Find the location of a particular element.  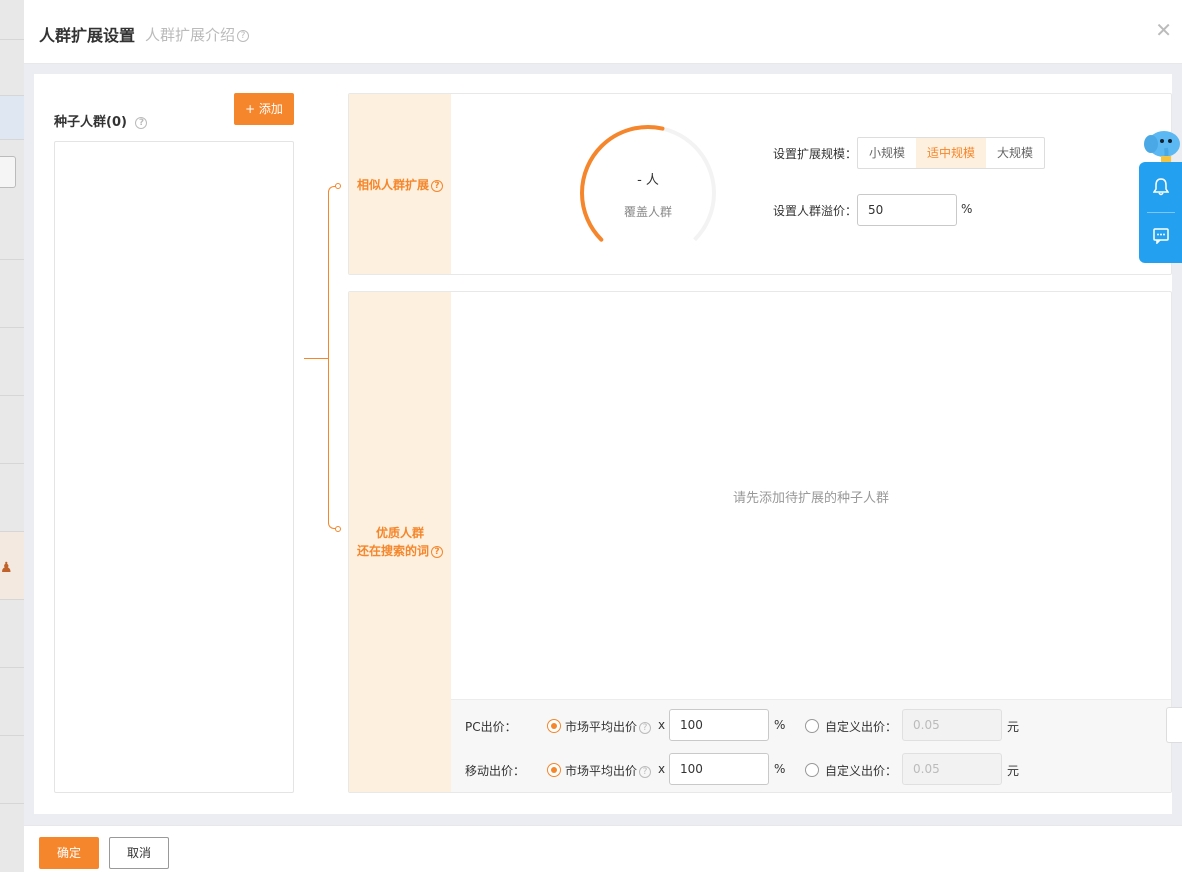

pc-market-unit: % is located at coordinates (780, 725).